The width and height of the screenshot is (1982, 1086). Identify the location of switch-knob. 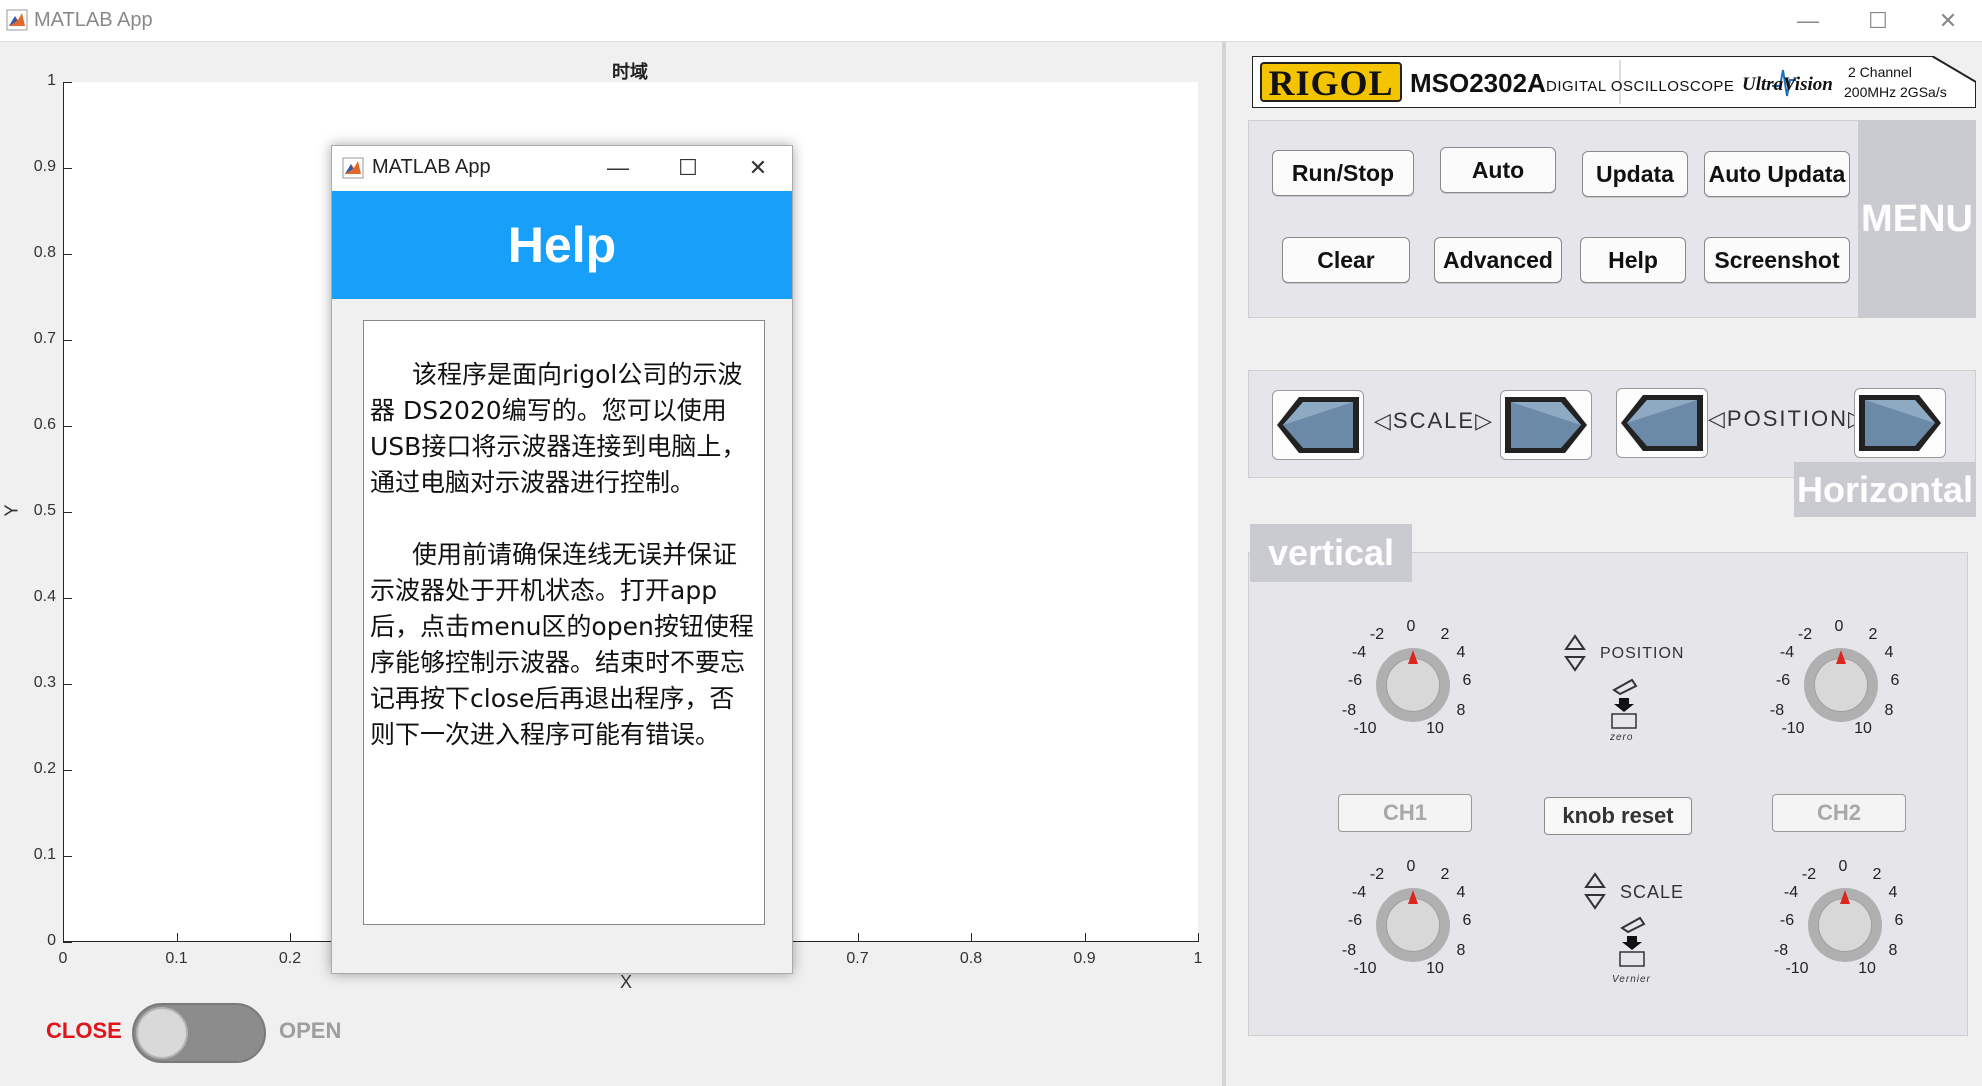
(162, 1033).